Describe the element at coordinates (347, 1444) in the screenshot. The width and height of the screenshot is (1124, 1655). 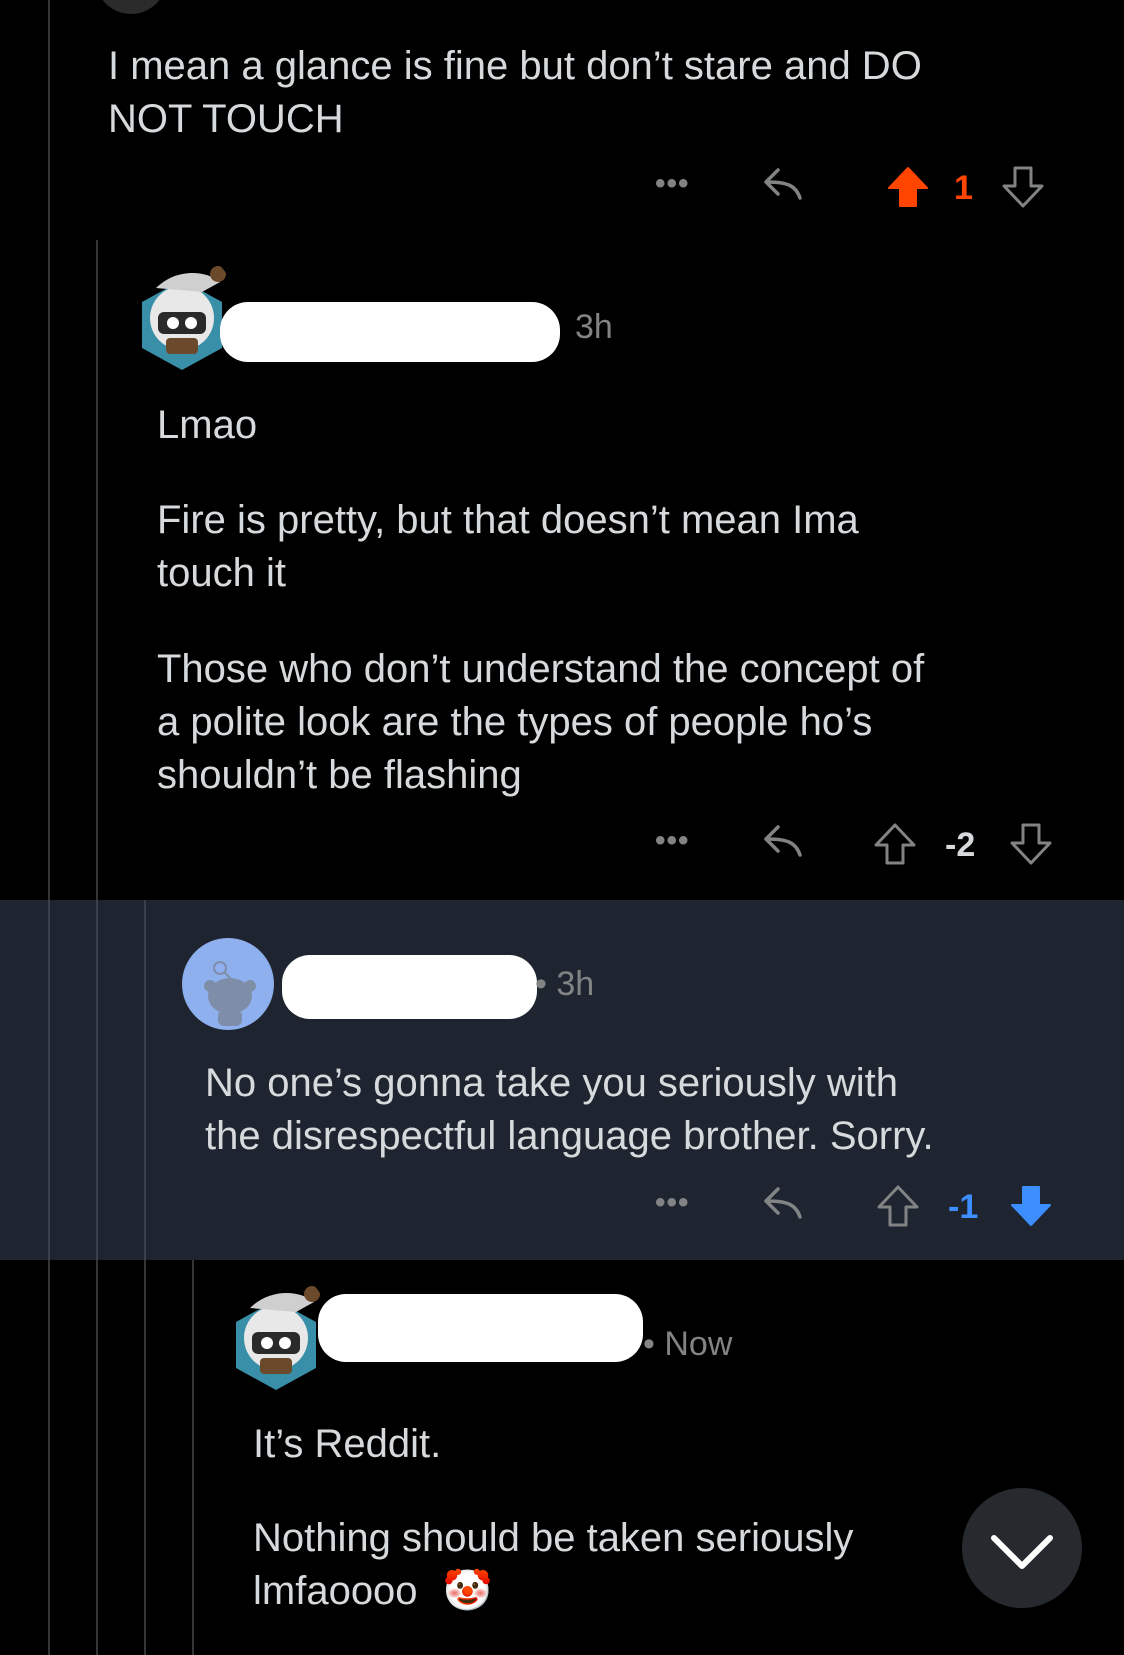
I see `comment-body-line: It’s Reddit.` at that location.